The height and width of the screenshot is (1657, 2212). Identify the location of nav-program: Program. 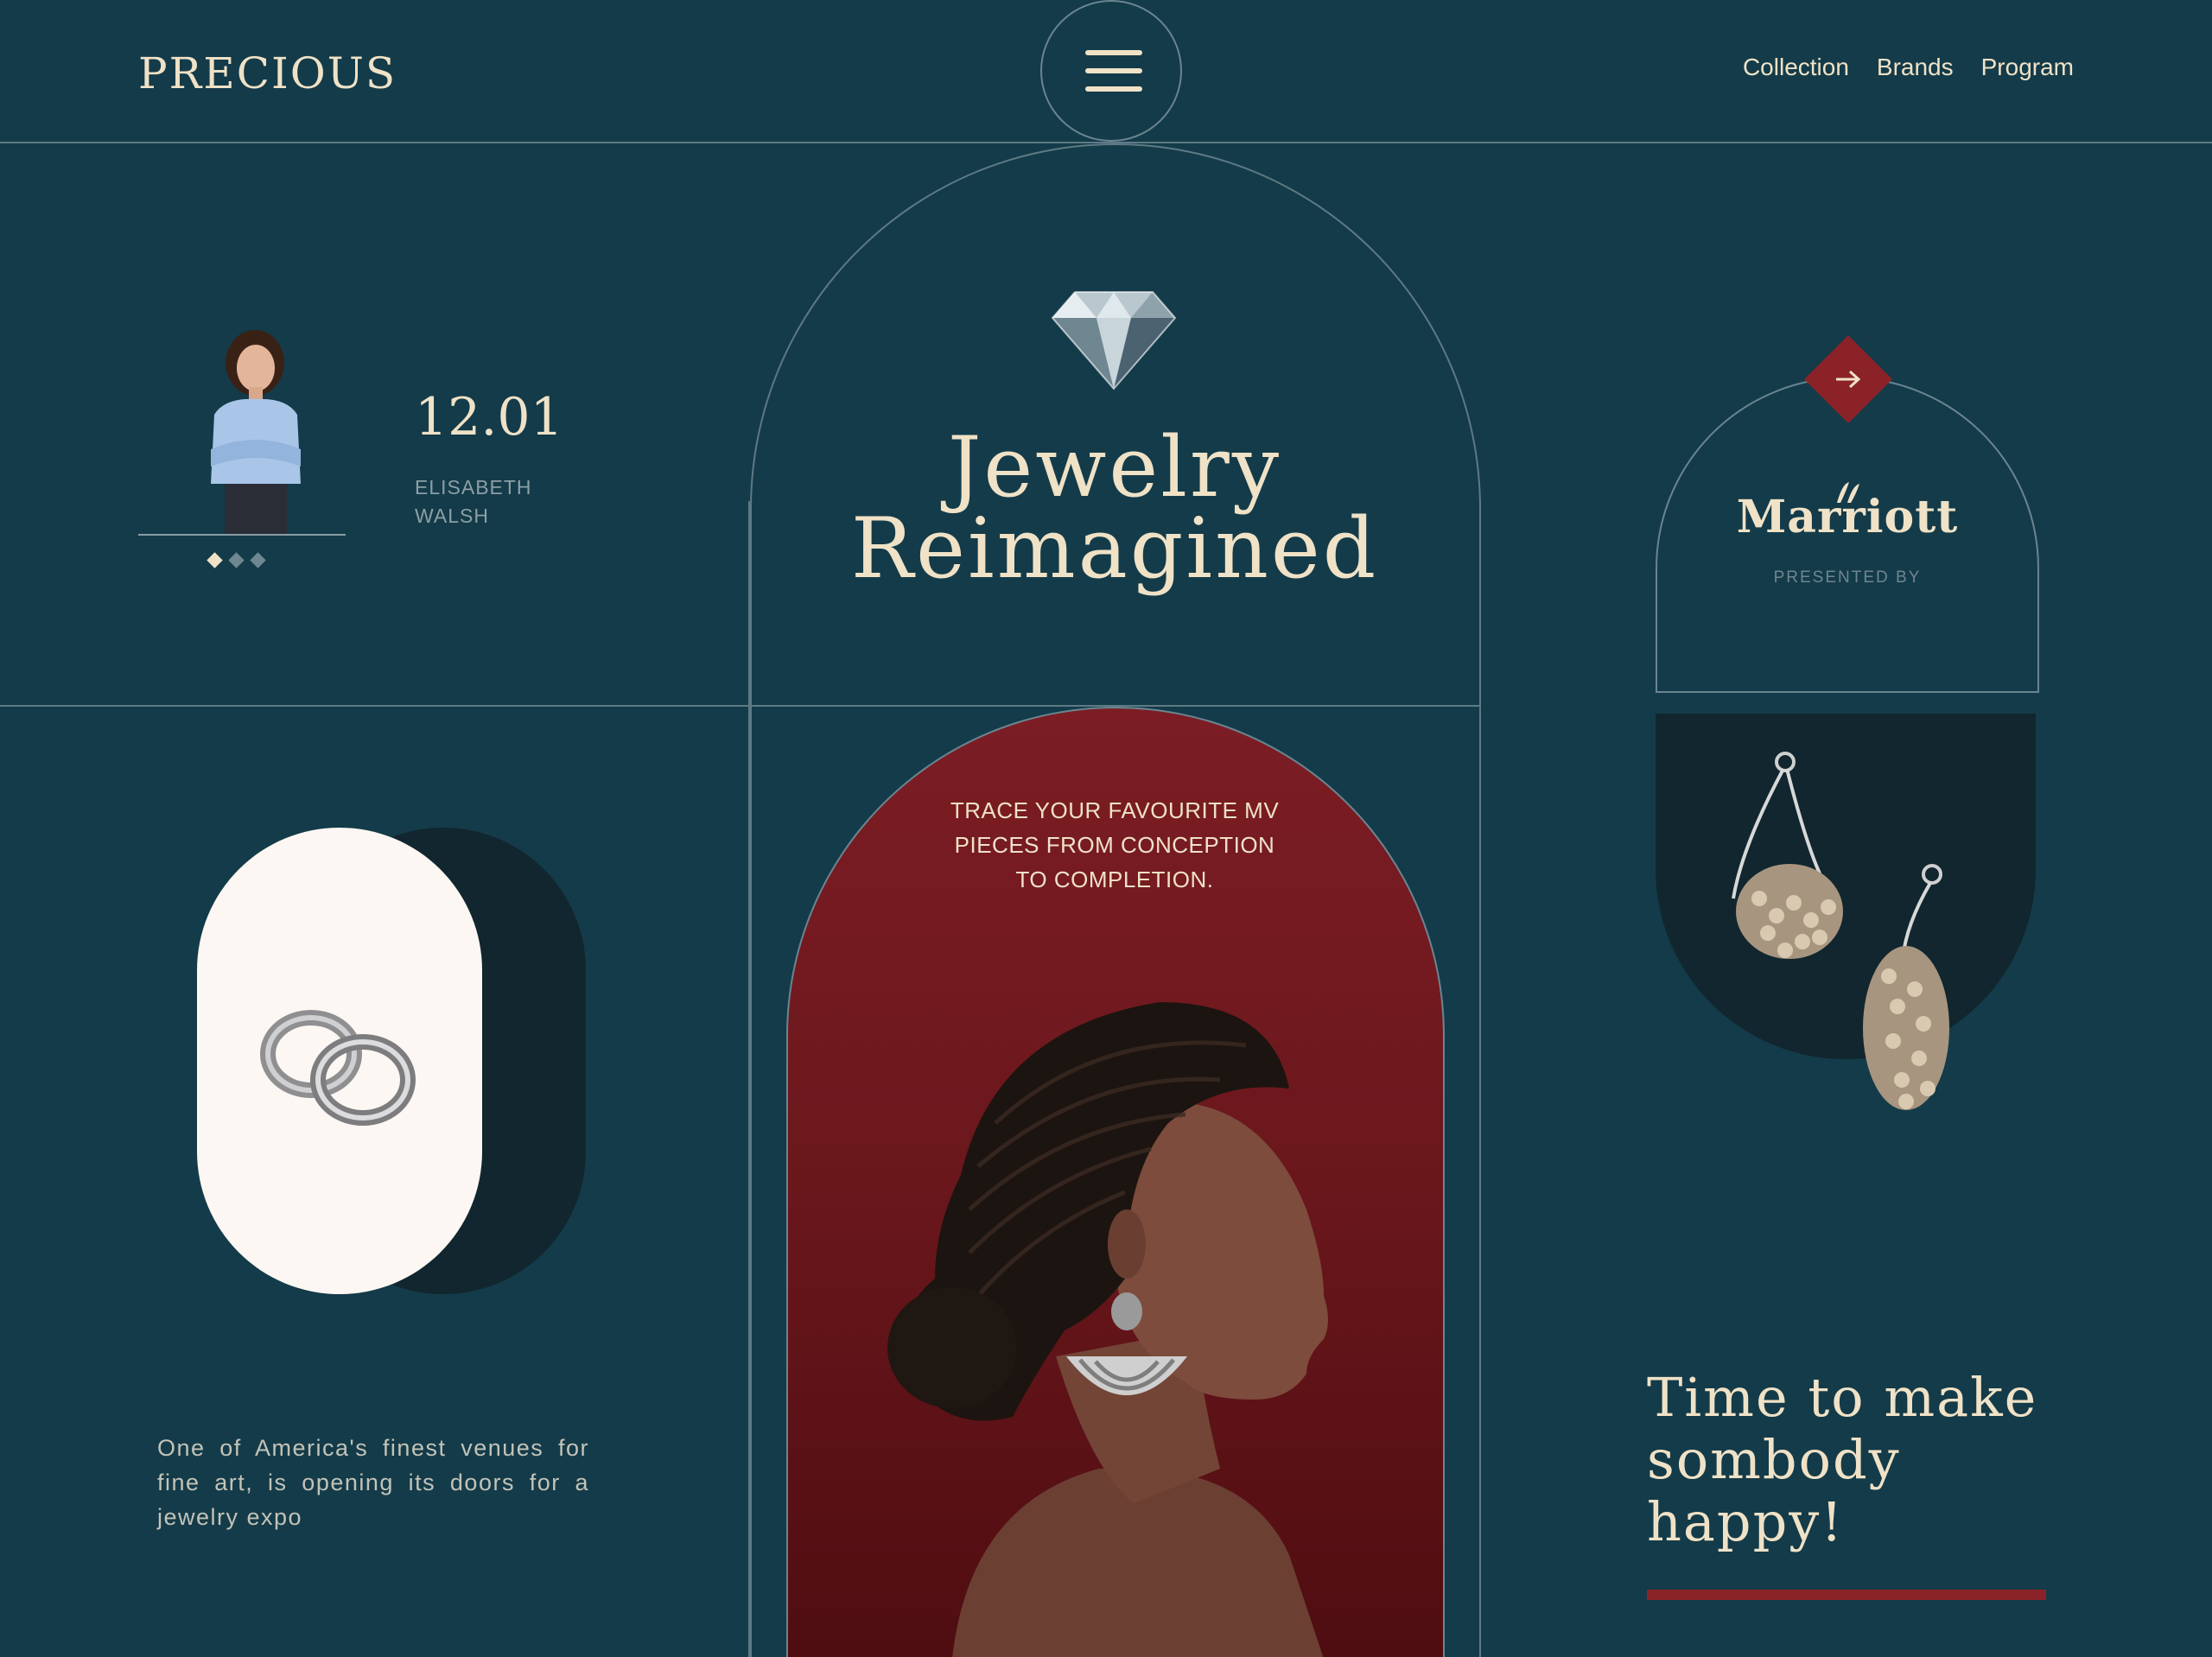
(2027, 67).